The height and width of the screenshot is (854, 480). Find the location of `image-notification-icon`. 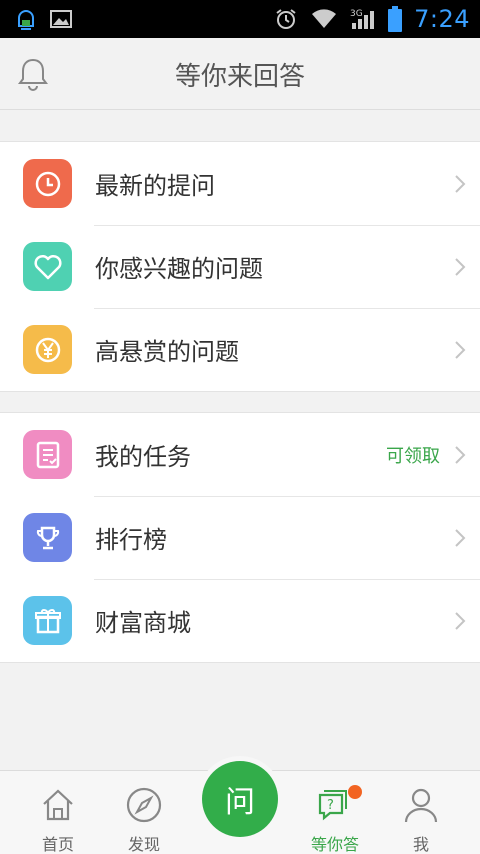

image-notification-icon is located at coordinates (61, 19).